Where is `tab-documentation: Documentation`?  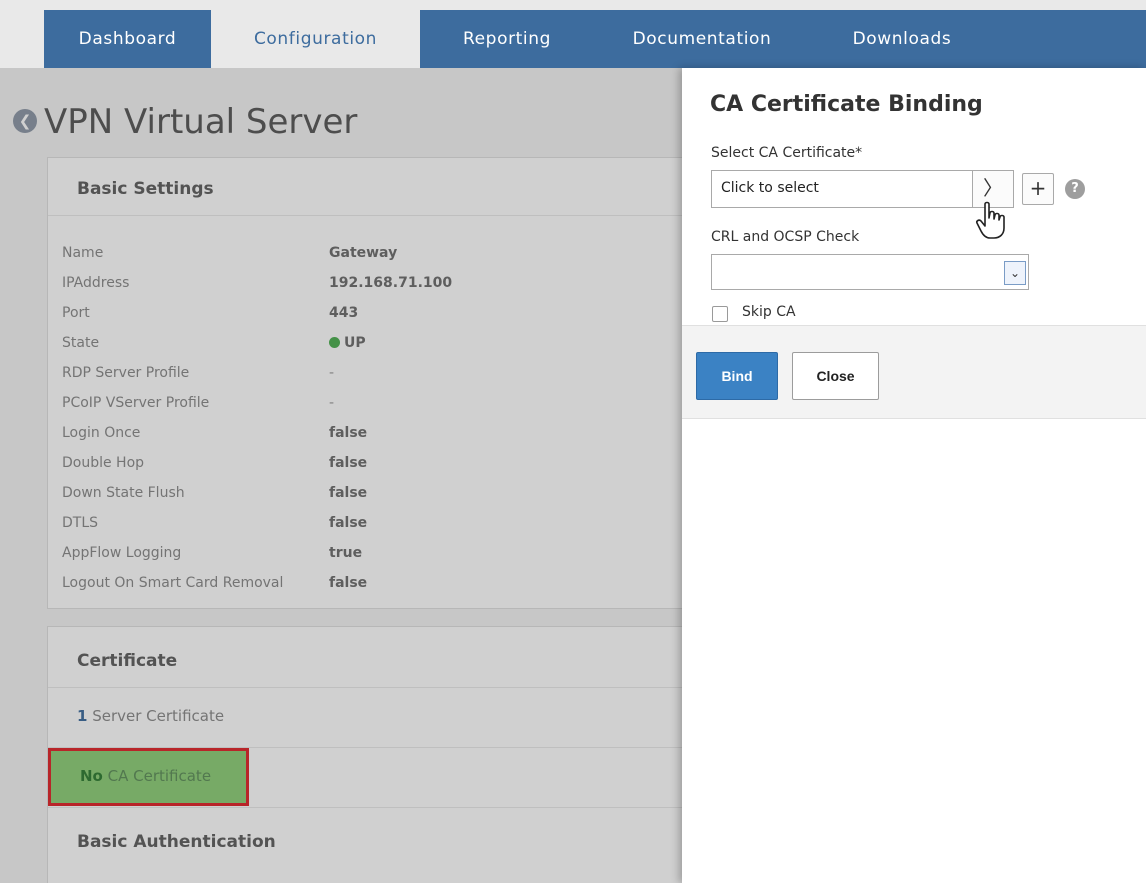 tab-documentation: Documentation is located at coordinates (702, 39).